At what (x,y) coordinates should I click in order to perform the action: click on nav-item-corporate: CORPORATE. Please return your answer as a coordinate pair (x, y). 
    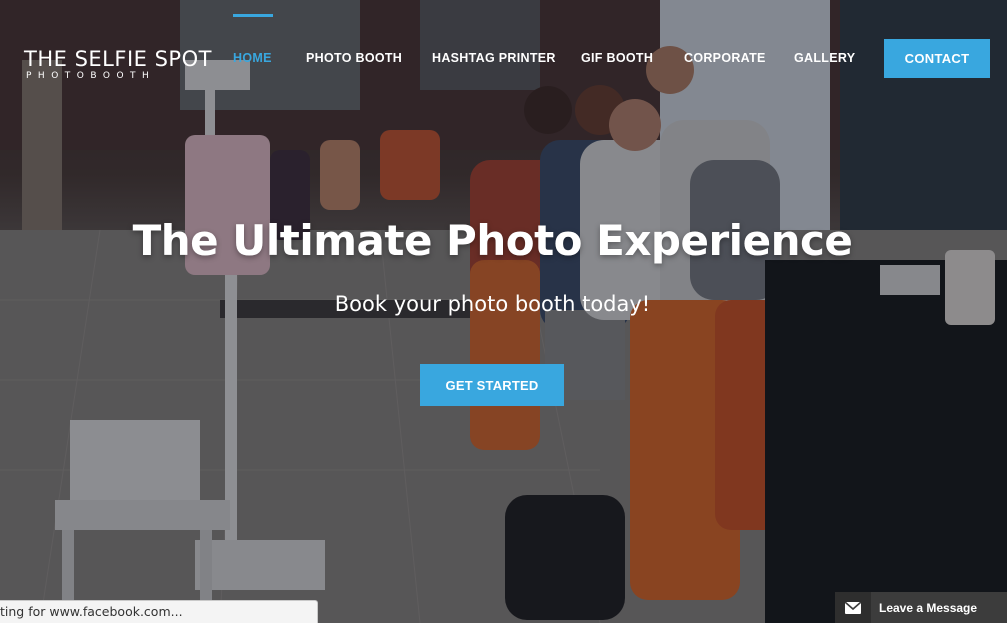
    Looking at the image, I should click on (725, 58).